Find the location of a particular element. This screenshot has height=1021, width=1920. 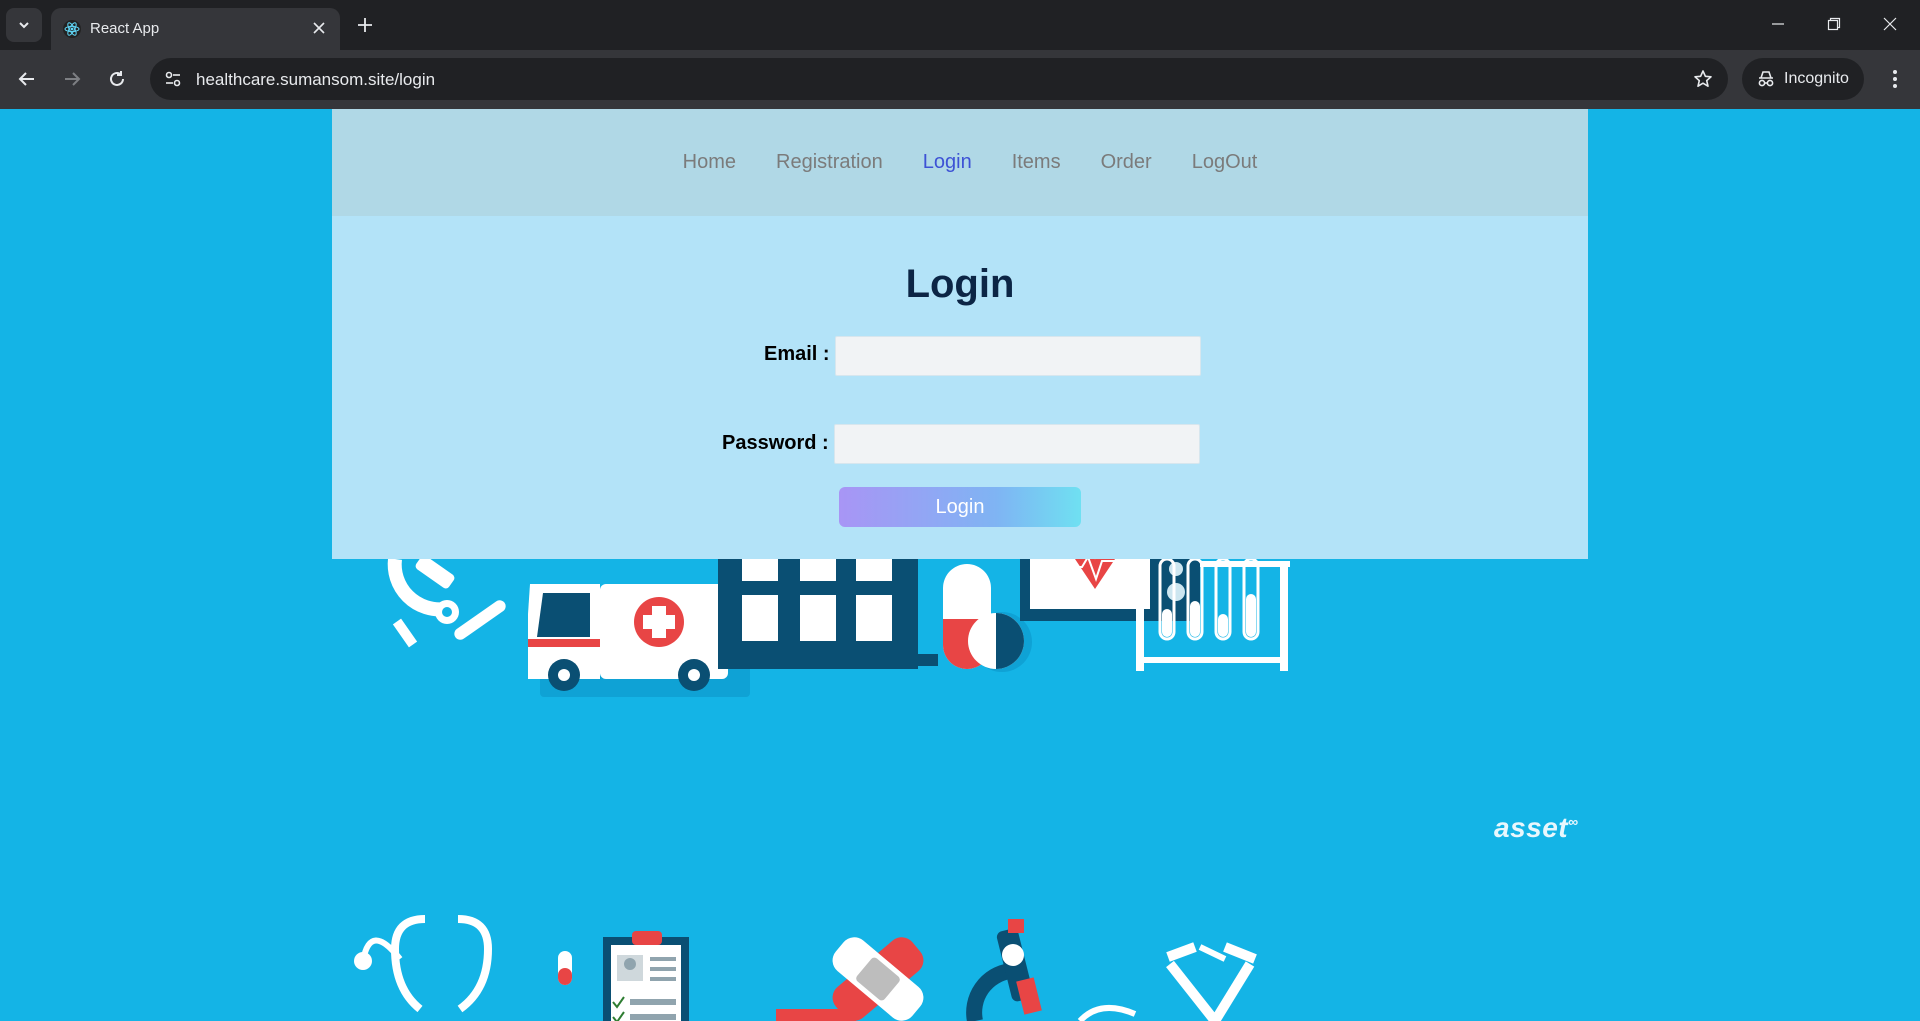

incognito-icon is located at coordinates (1766, 79).